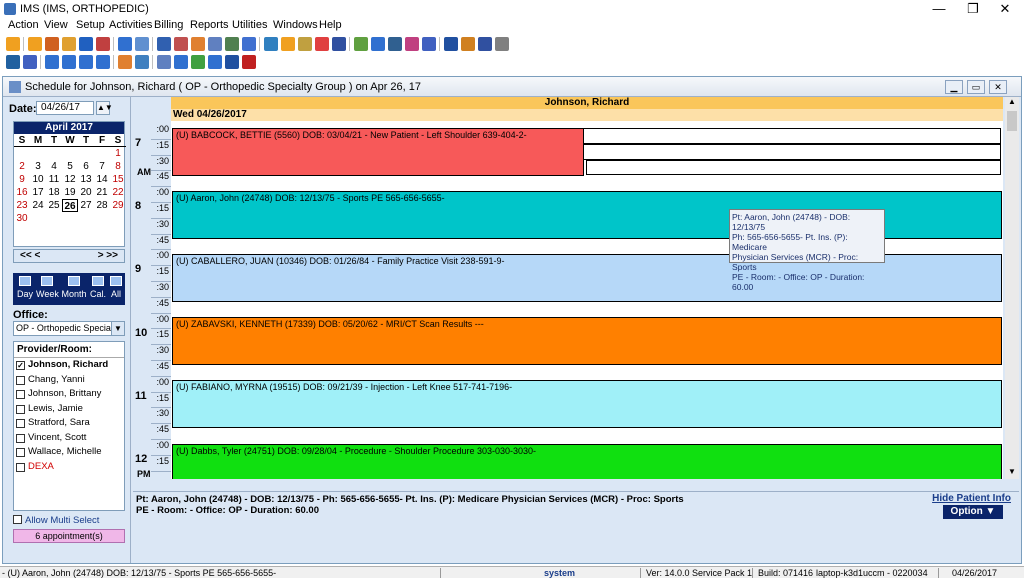 The image size is (1024, 579). I want to click on provider-item: Vincent, Scott, so click(69, 438).